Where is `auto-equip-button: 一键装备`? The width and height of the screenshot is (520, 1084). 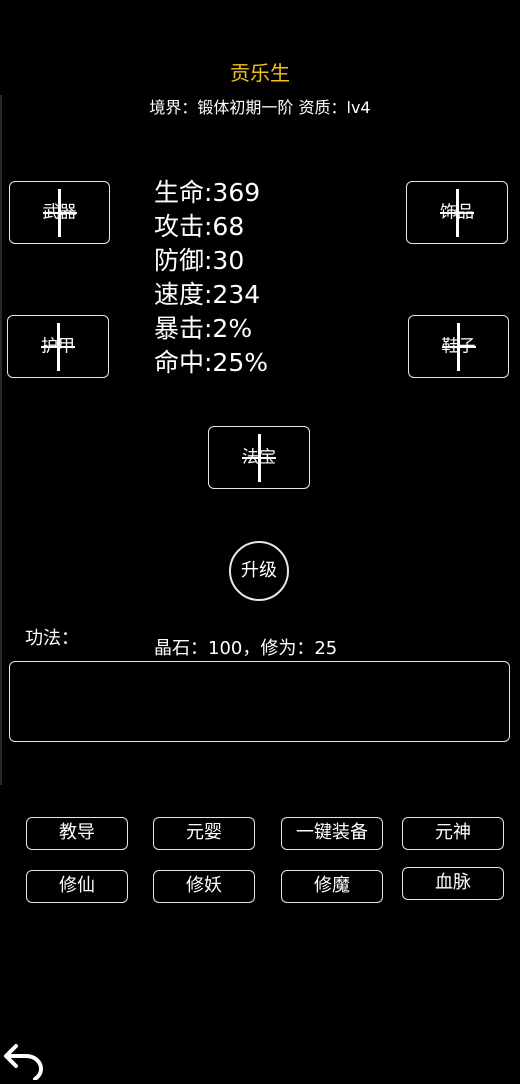
auto-equip-button: 一键装备 is located at coordinates (332, 833).